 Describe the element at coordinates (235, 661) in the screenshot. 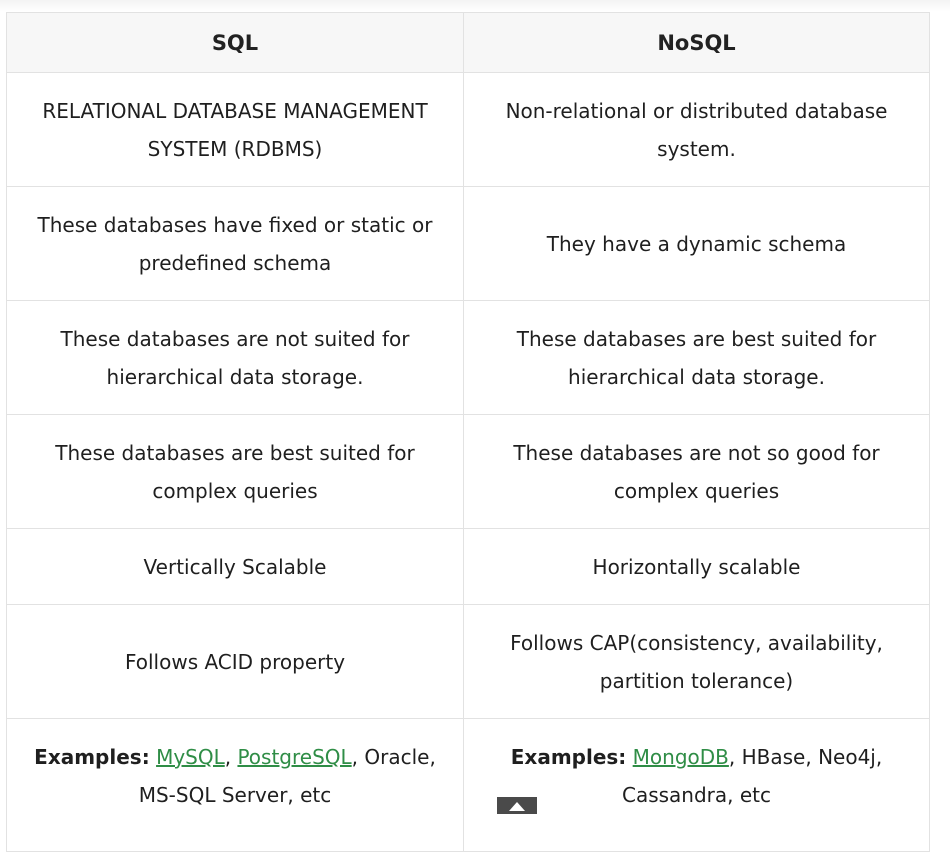

I see `sql-cell: Follows ACID property` at that location.